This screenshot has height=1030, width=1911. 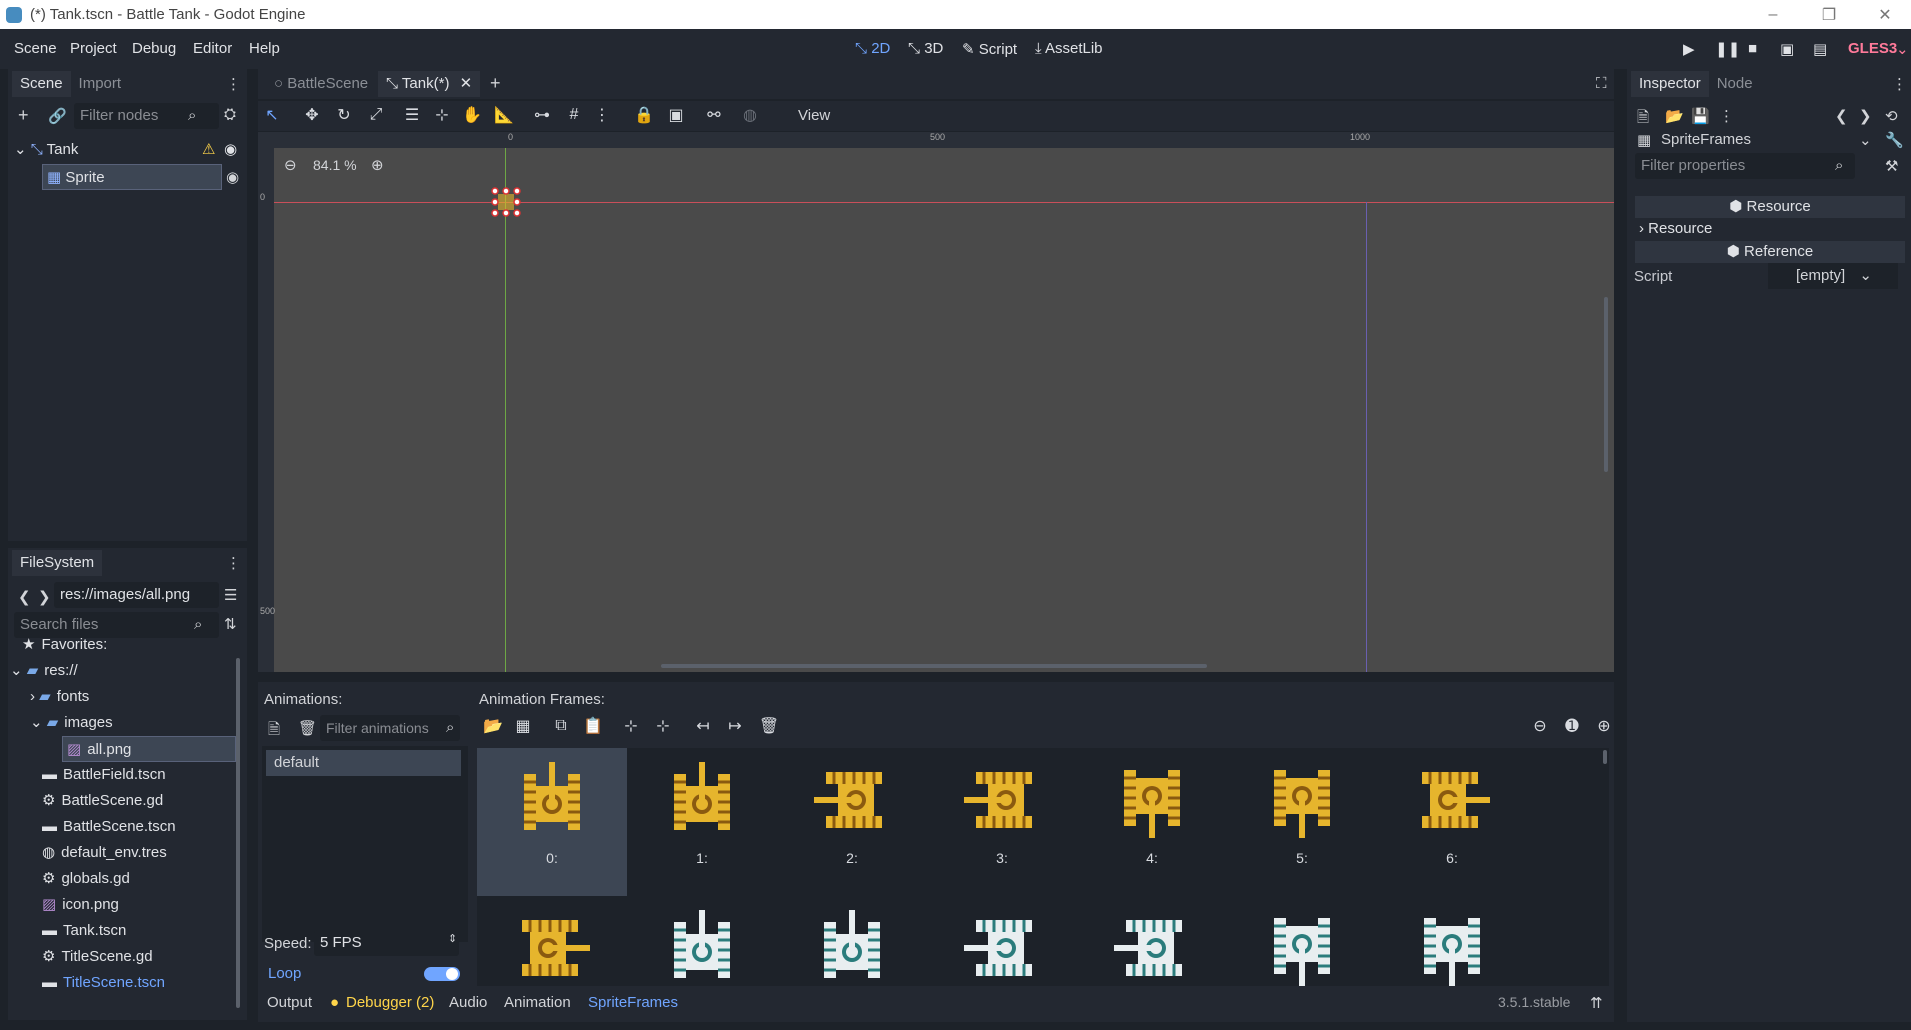 What do you see at coordinates (735, 726) in the screenshot?
I see `move-right-icon: ↦` at bounding box center [735, 726].